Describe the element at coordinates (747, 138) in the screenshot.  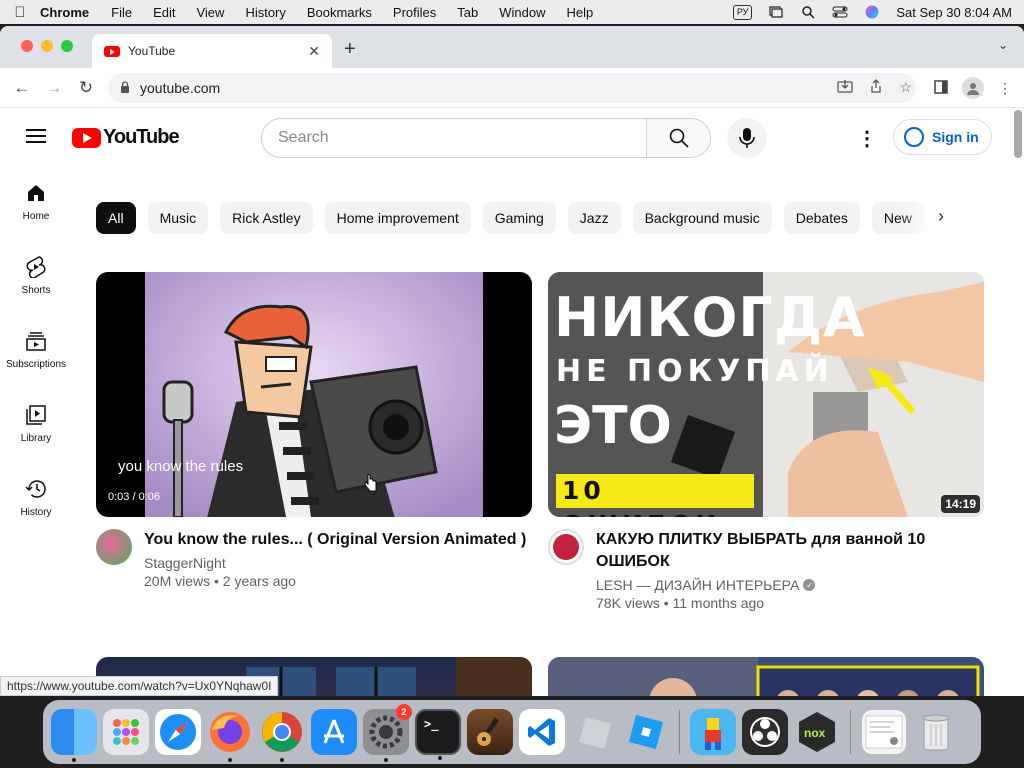
I see `voice-search-button` at that location.